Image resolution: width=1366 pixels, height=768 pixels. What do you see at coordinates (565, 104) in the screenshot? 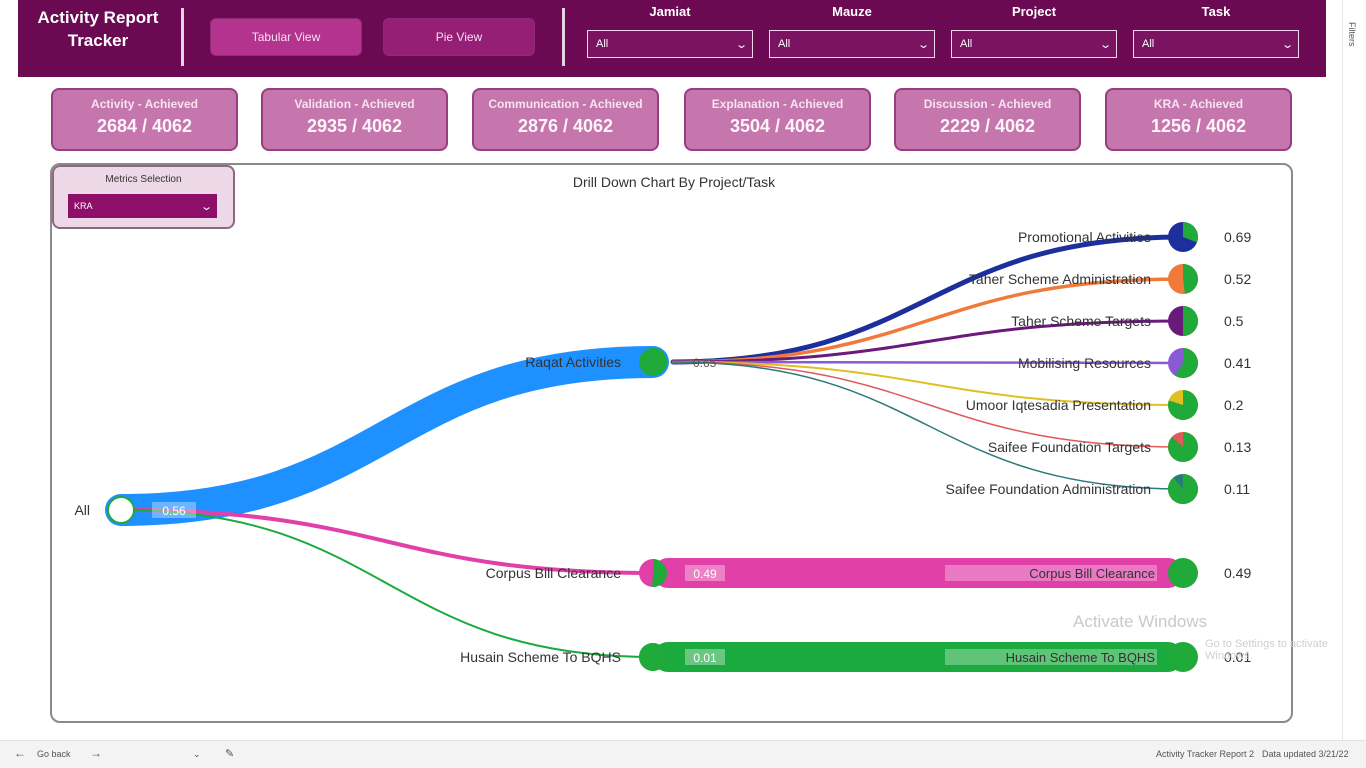
I see `kpi-label: Communication - Achieved` at bounding box center [565, 104].